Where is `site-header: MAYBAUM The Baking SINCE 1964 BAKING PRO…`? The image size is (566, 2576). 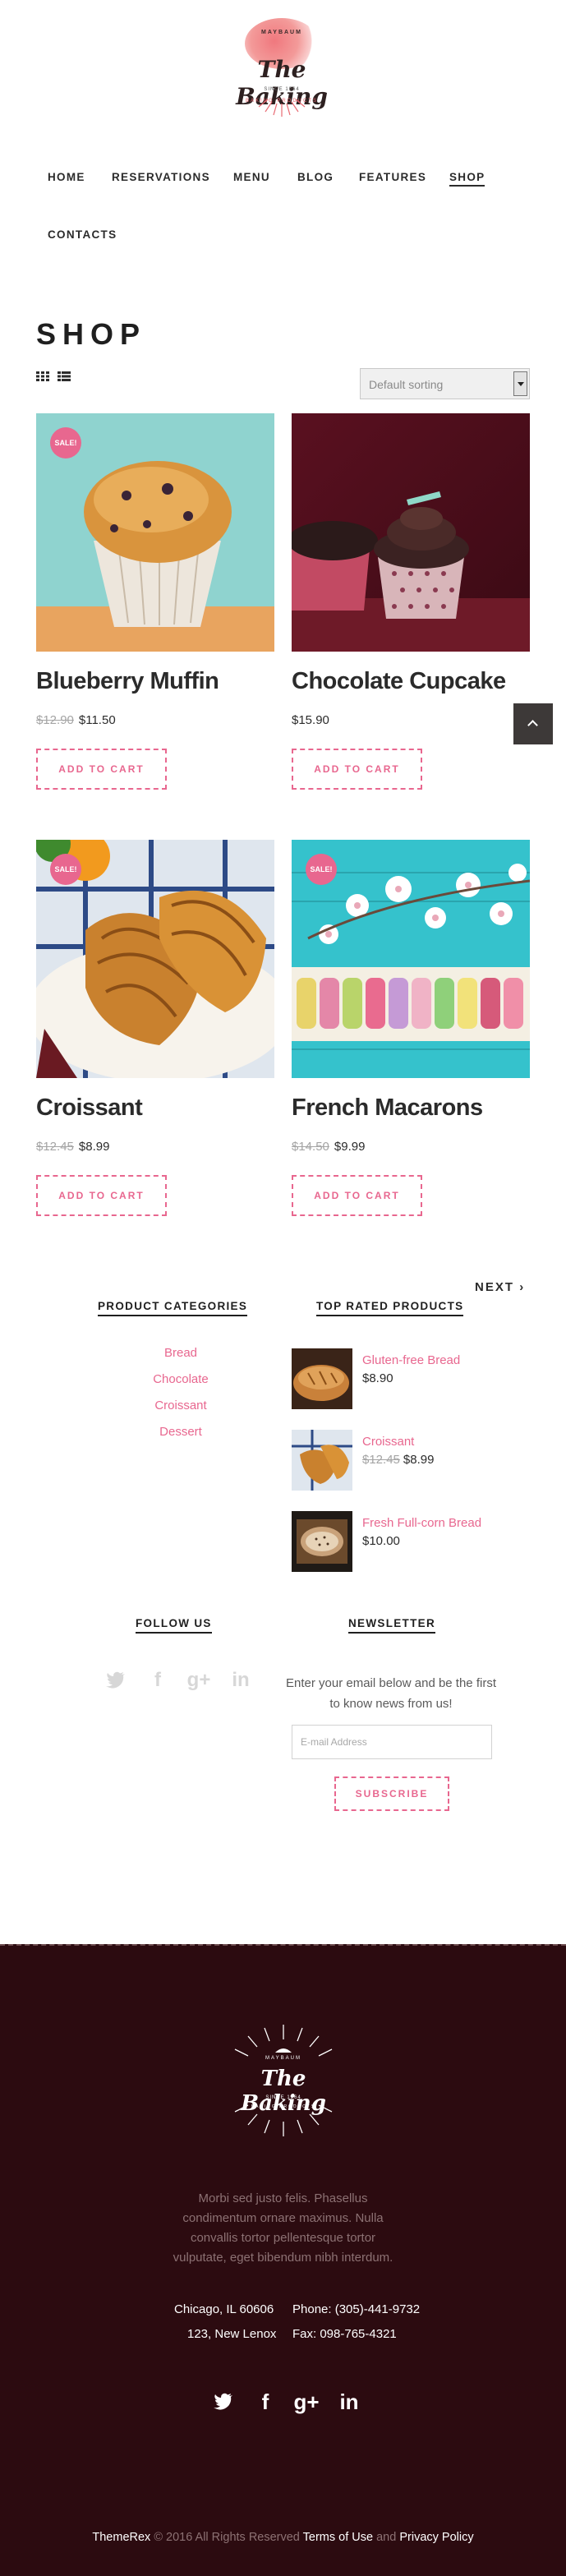 site-header: MAYBAUM The Baking SINCE 1964 BAKING PRO… is located at coordinates (283, 65).